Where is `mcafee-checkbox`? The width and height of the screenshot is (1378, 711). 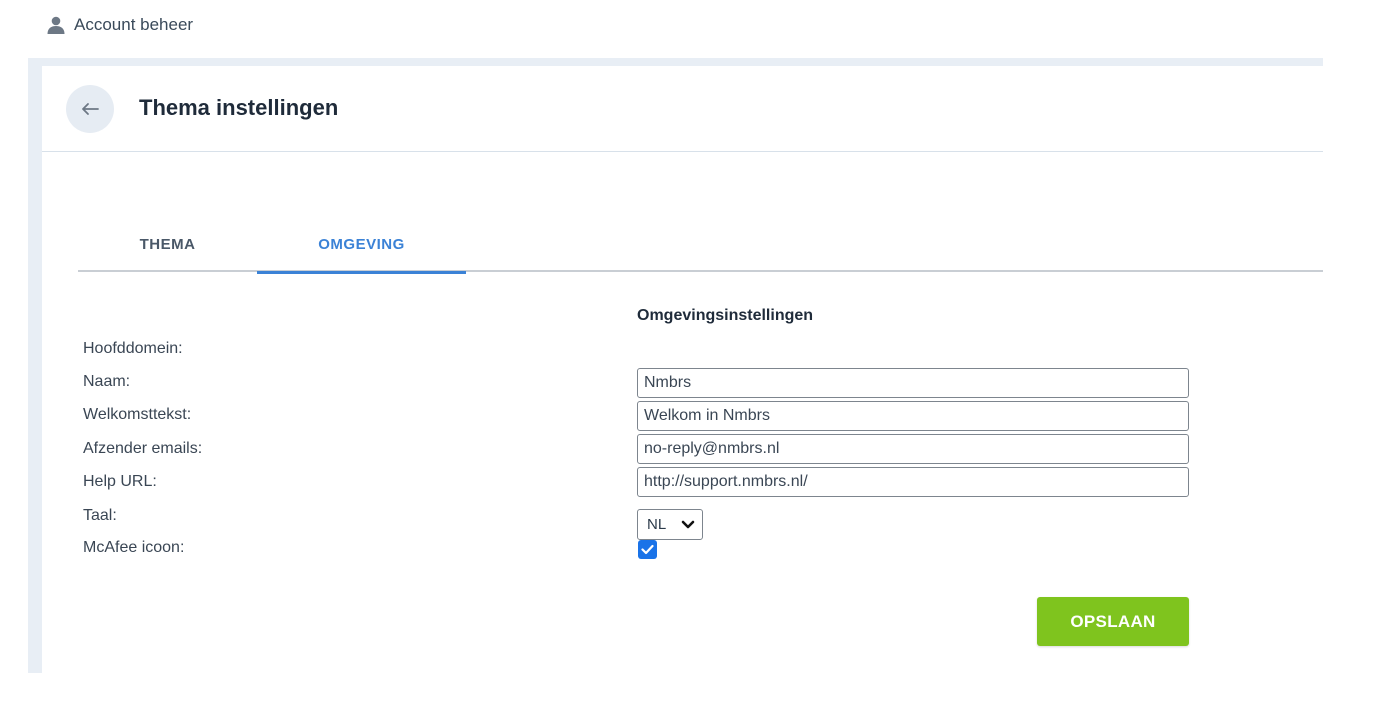 mcafee-checkbox is located at coordinates (647, 549).